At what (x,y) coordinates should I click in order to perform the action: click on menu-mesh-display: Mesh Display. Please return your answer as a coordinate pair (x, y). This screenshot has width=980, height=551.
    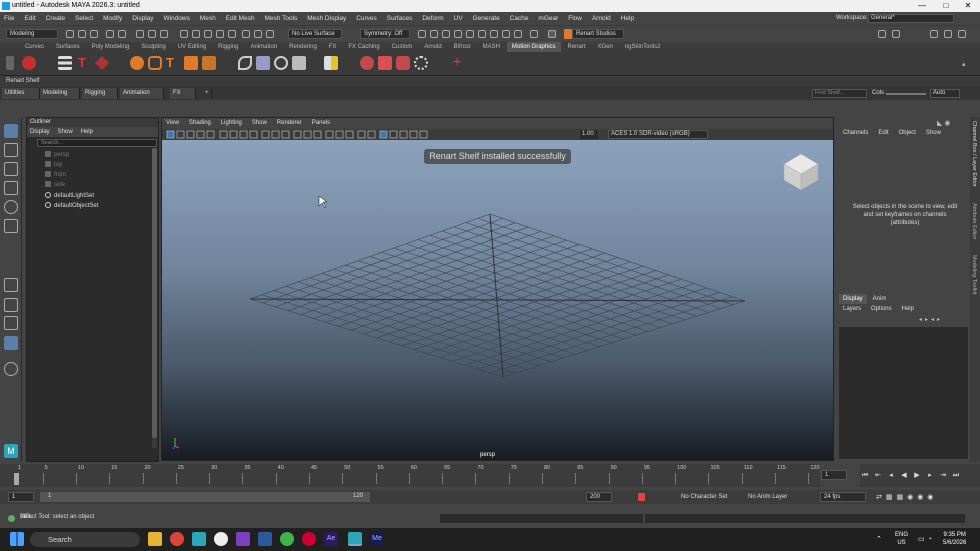
    Looking at the image, I should click on (326, 18).